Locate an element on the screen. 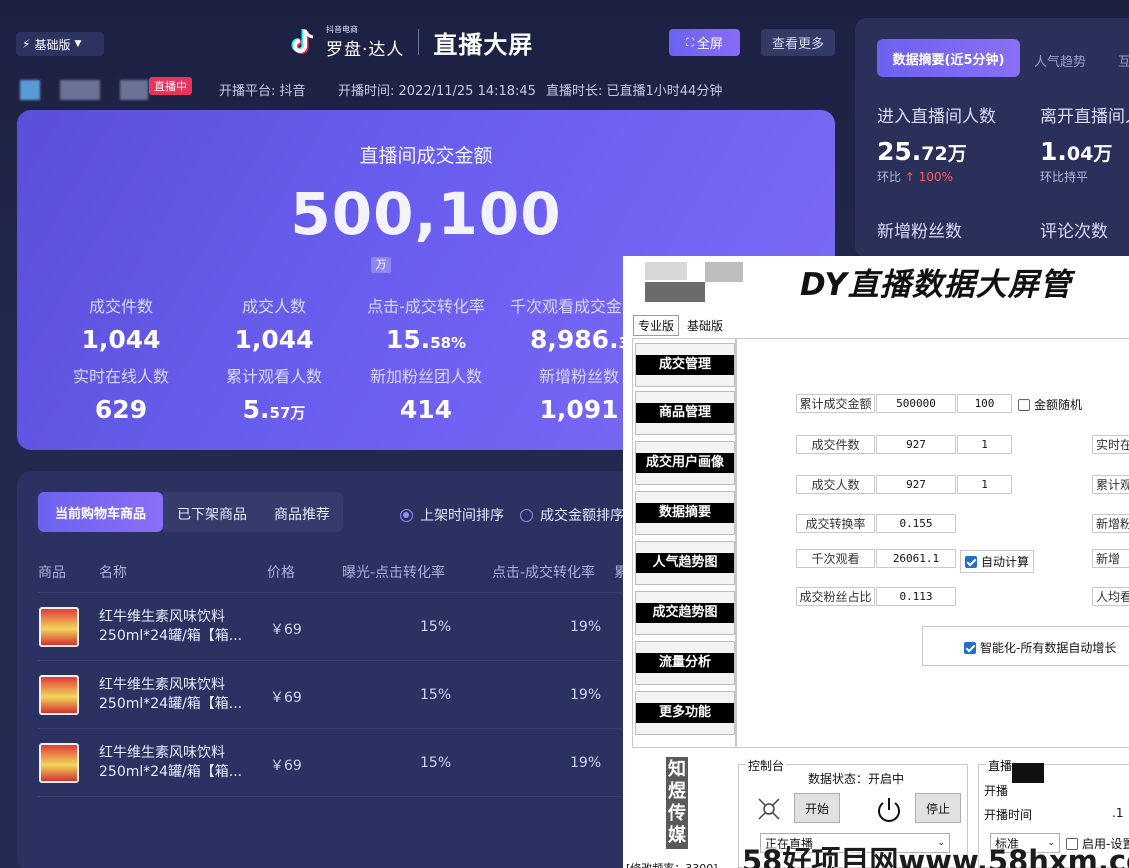 This screenshot has width=1129, height=868. frequency-text: [修改频率：3300] is located at coordinates (672, 864).